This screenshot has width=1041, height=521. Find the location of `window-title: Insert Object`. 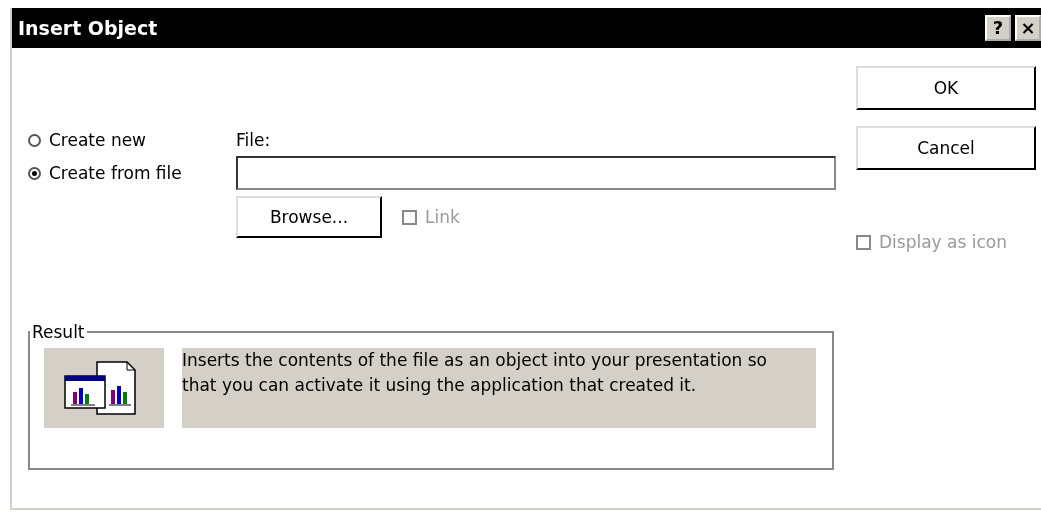

window-title: Insert Object is located at coordinates (88, 28).